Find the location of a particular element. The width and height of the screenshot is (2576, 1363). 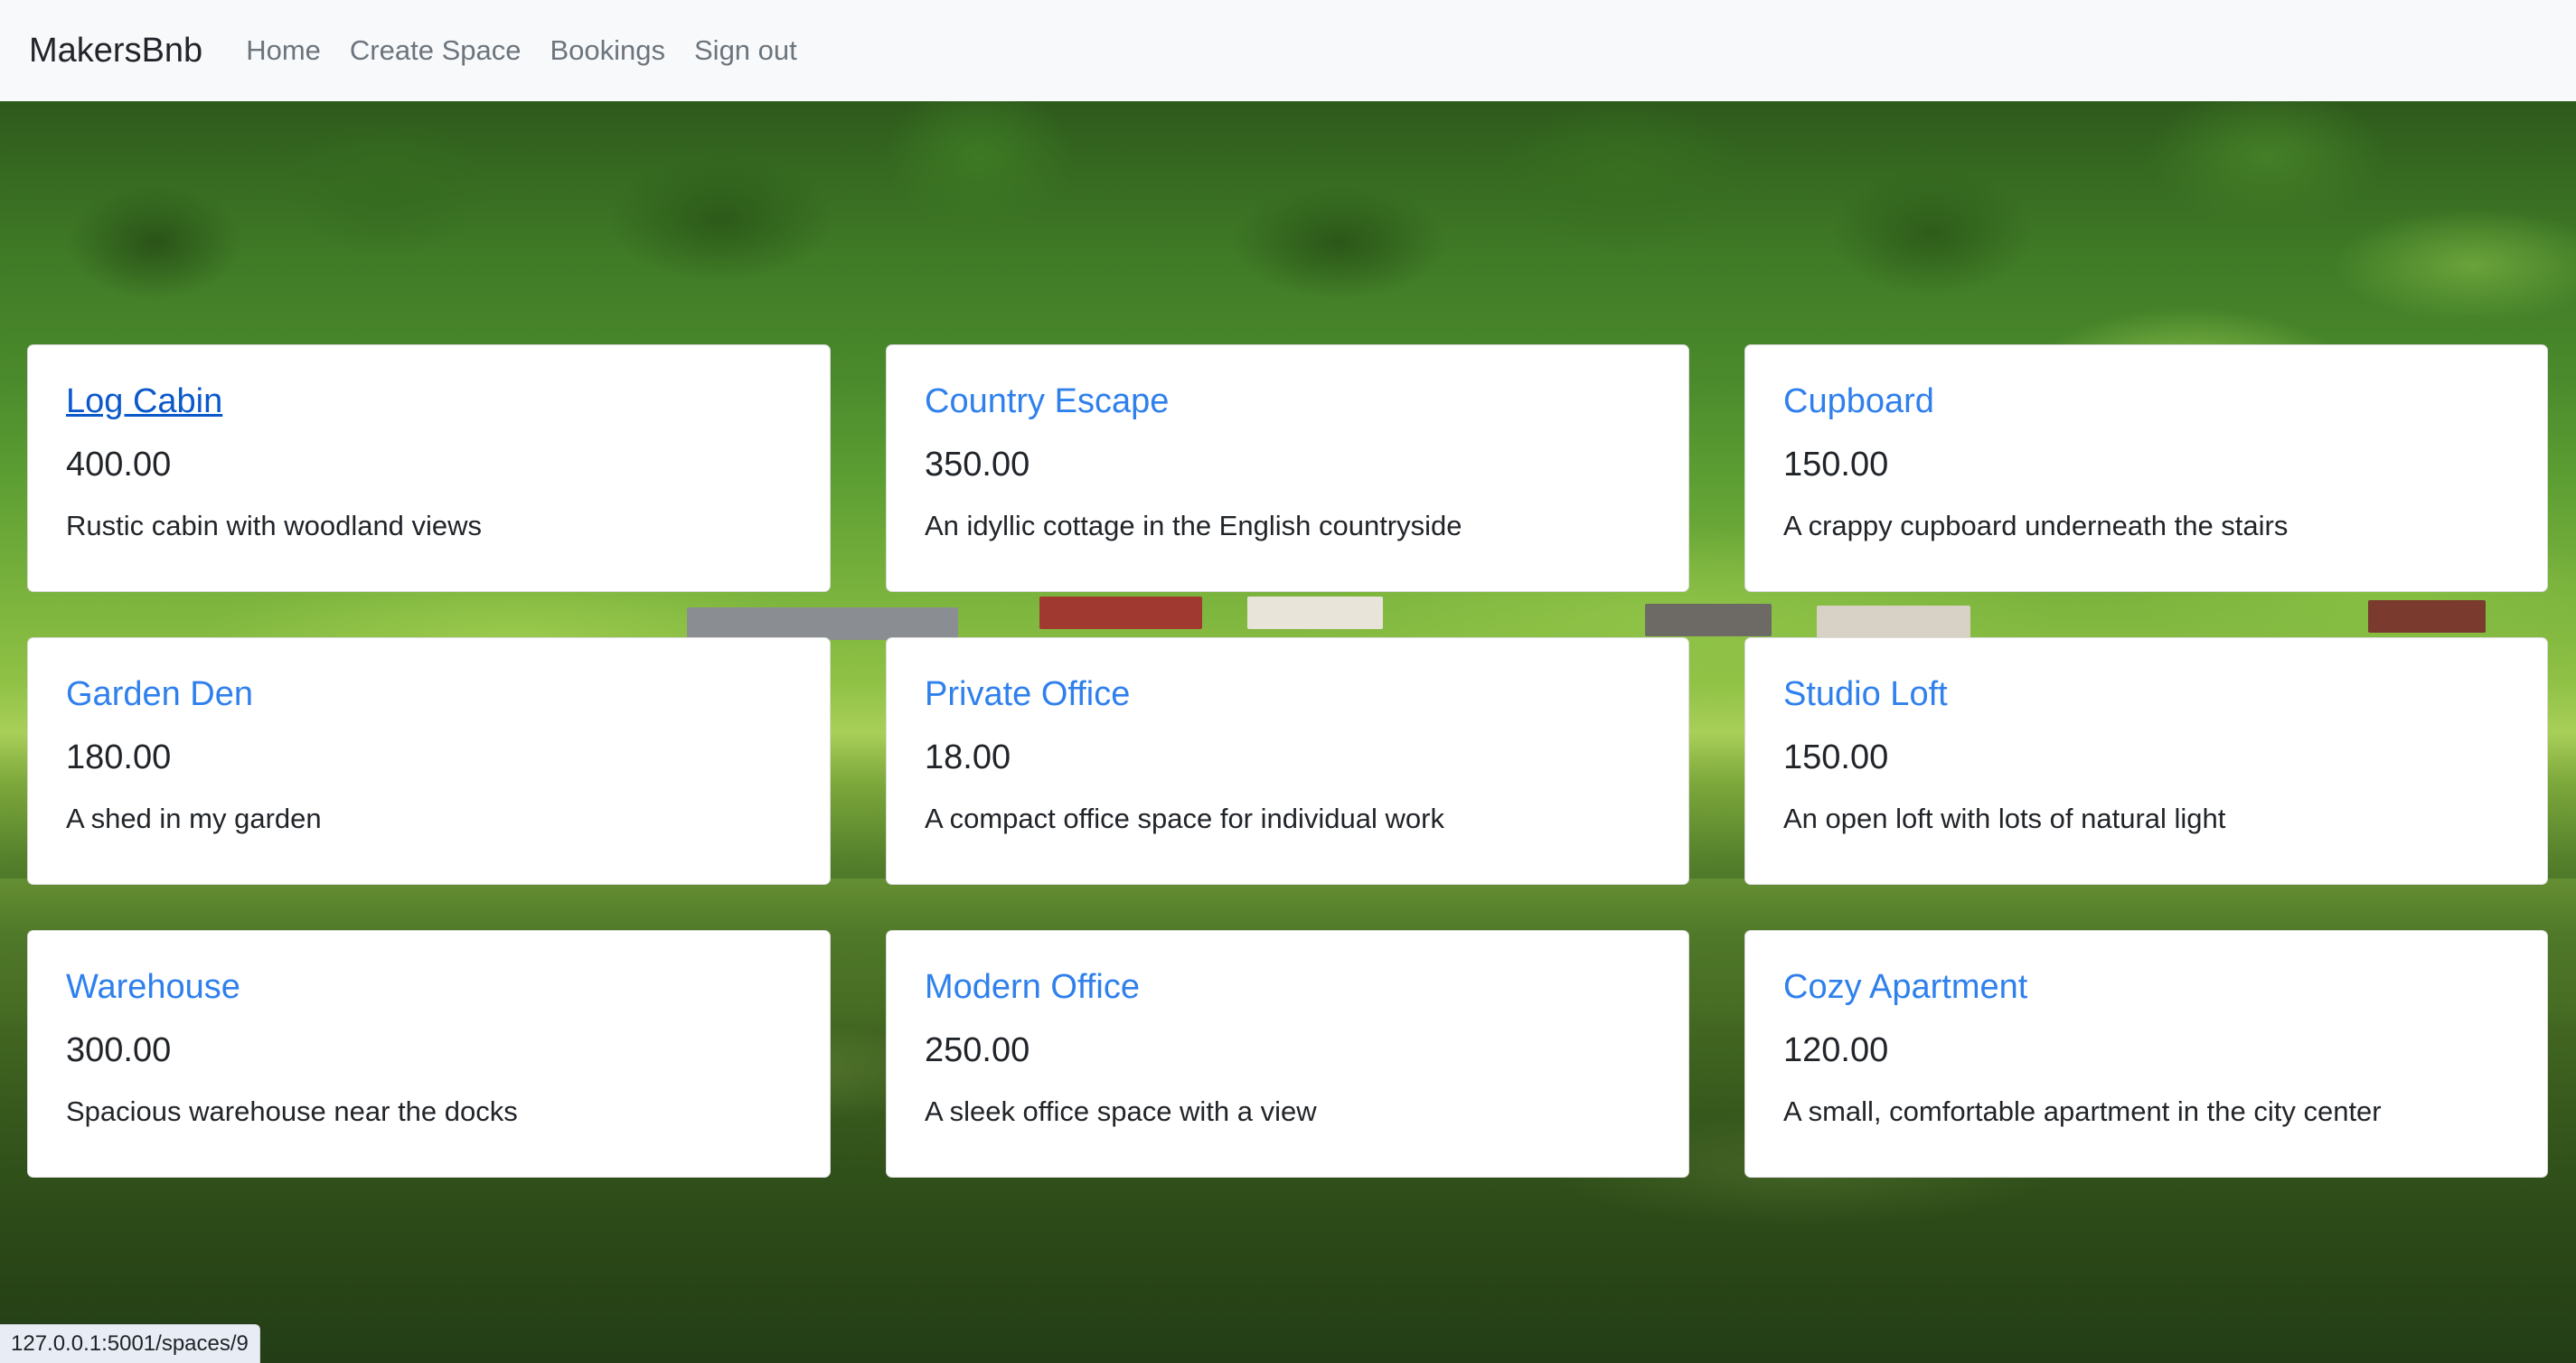

brand-logo: MakersBnb is located at coordinates (116, 51).